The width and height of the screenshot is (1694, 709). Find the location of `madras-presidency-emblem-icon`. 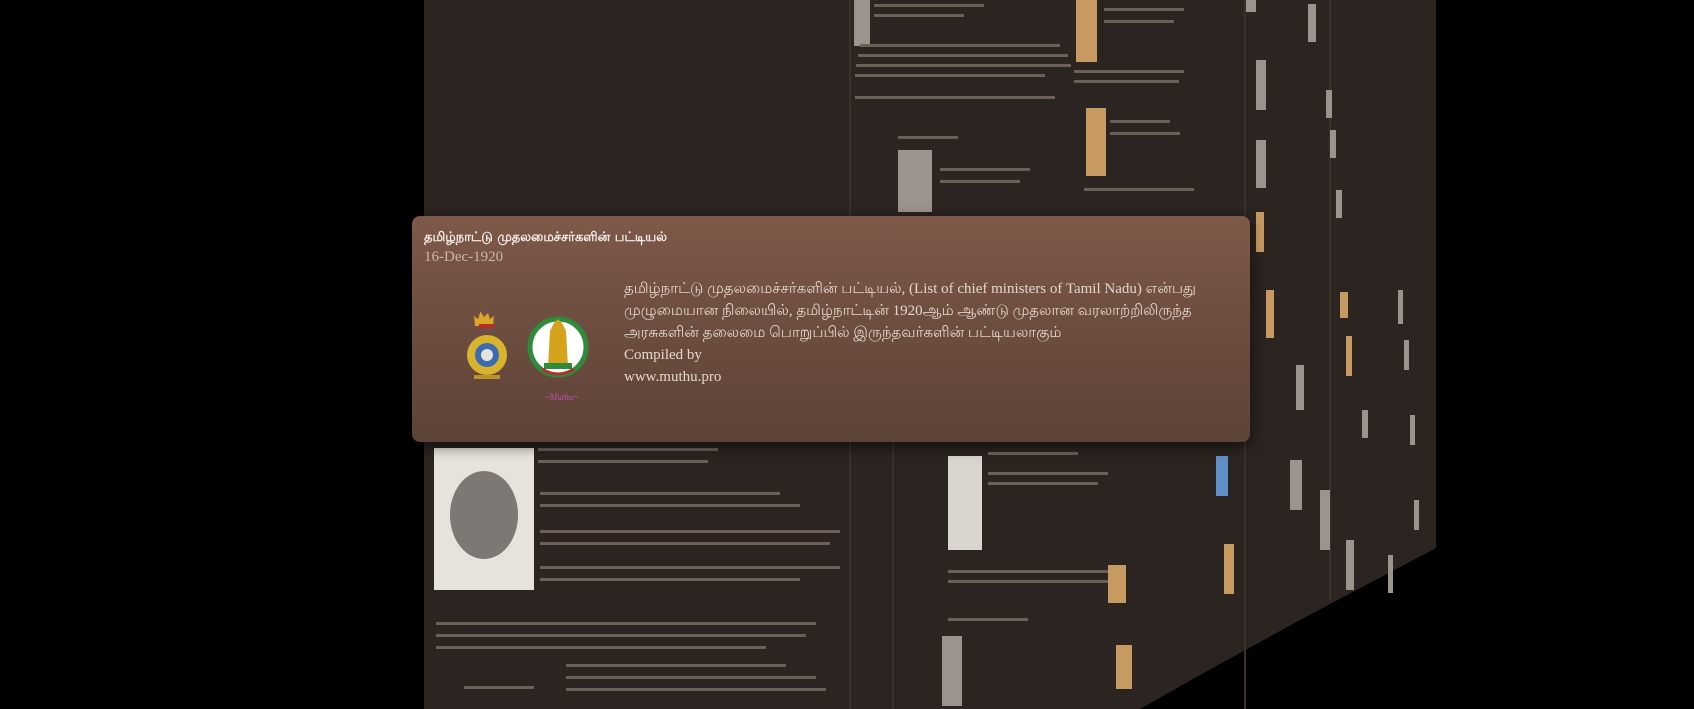

madras-presidency-emblem-icon is located at coordinates (487, 345).